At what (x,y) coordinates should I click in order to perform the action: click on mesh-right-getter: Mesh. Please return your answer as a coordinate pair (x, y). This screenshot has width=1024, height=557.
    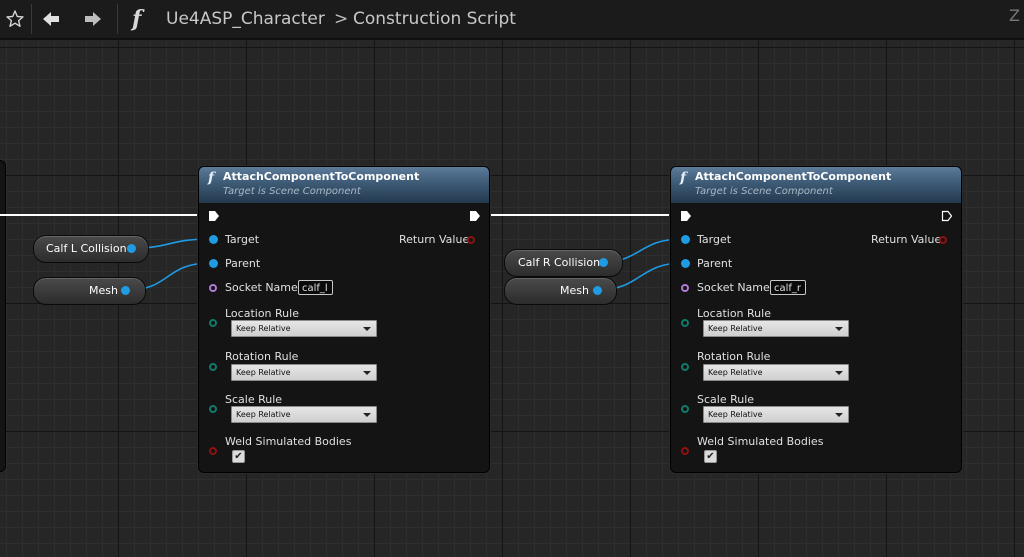
    Looking at the image, I should click on (560, 291).